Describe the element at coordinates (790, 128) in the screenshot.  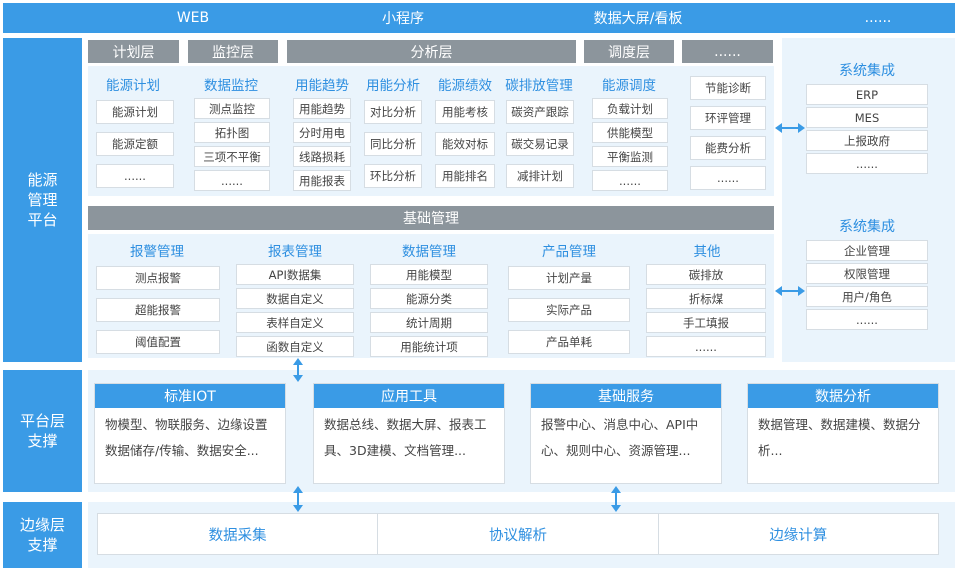
I see `horizontal-arrow-top` at that location.